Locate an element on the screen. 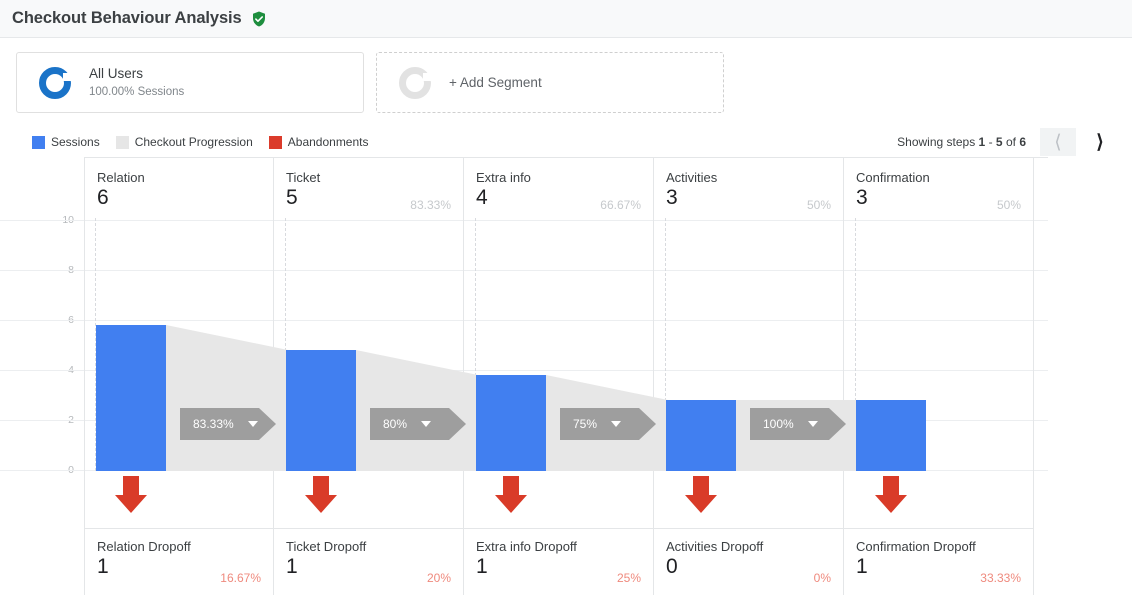  progression-badge-label: 83.33% is located at coordinates (213, 424).